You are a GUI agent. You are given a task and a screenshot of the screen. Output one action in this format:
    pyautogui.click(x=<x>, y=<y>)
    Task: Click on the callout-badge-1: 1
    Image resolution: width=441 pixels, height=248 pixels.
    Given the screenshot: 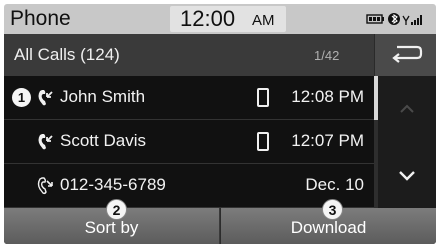 What is the action you would take?
    pyautogui.click(x=21, y=97)
    